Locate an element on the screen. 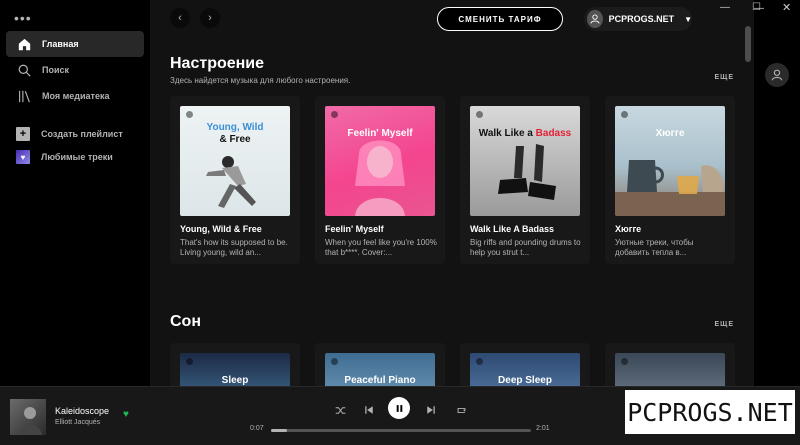  home-icon is located at coordinates (24, 44).